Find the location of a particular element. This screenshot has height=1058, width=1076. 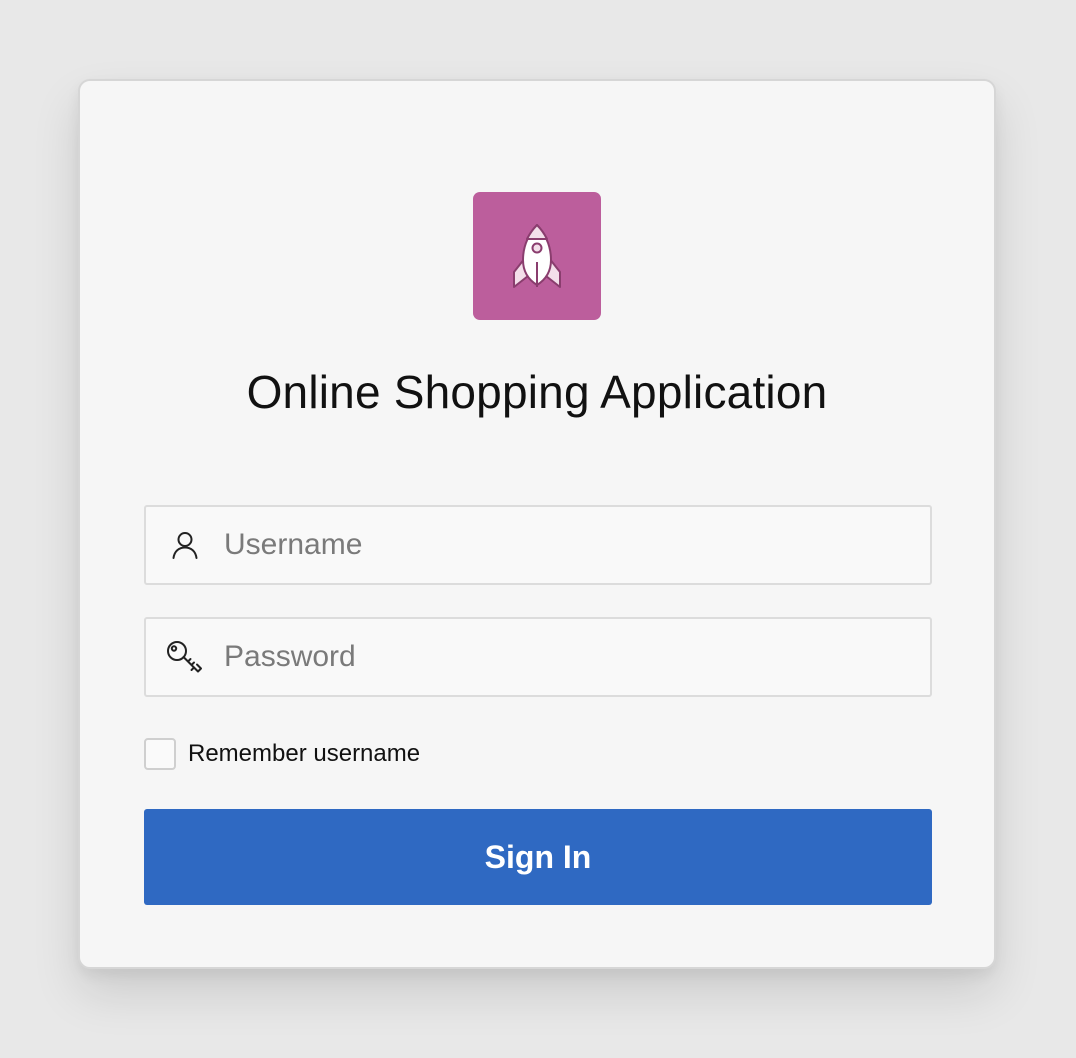

app-logo is located at coordinates (537, 256).